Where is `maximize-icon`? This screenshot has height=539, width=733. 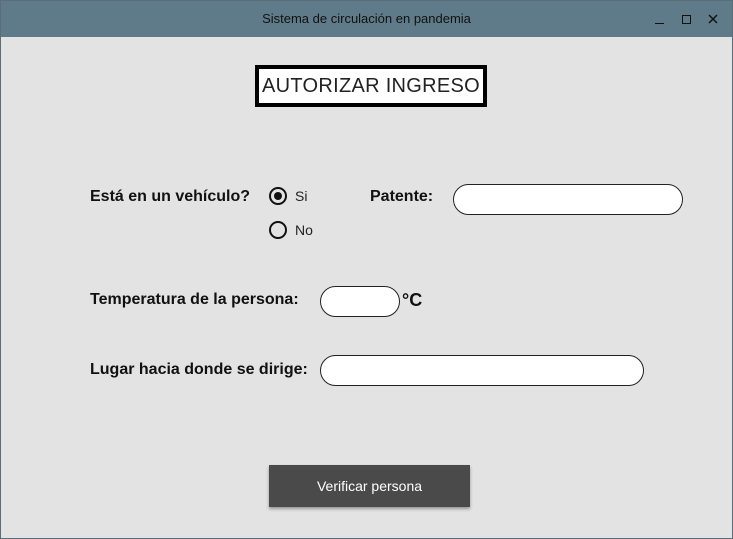
maximize-icon is located at coordinates (686, 19).